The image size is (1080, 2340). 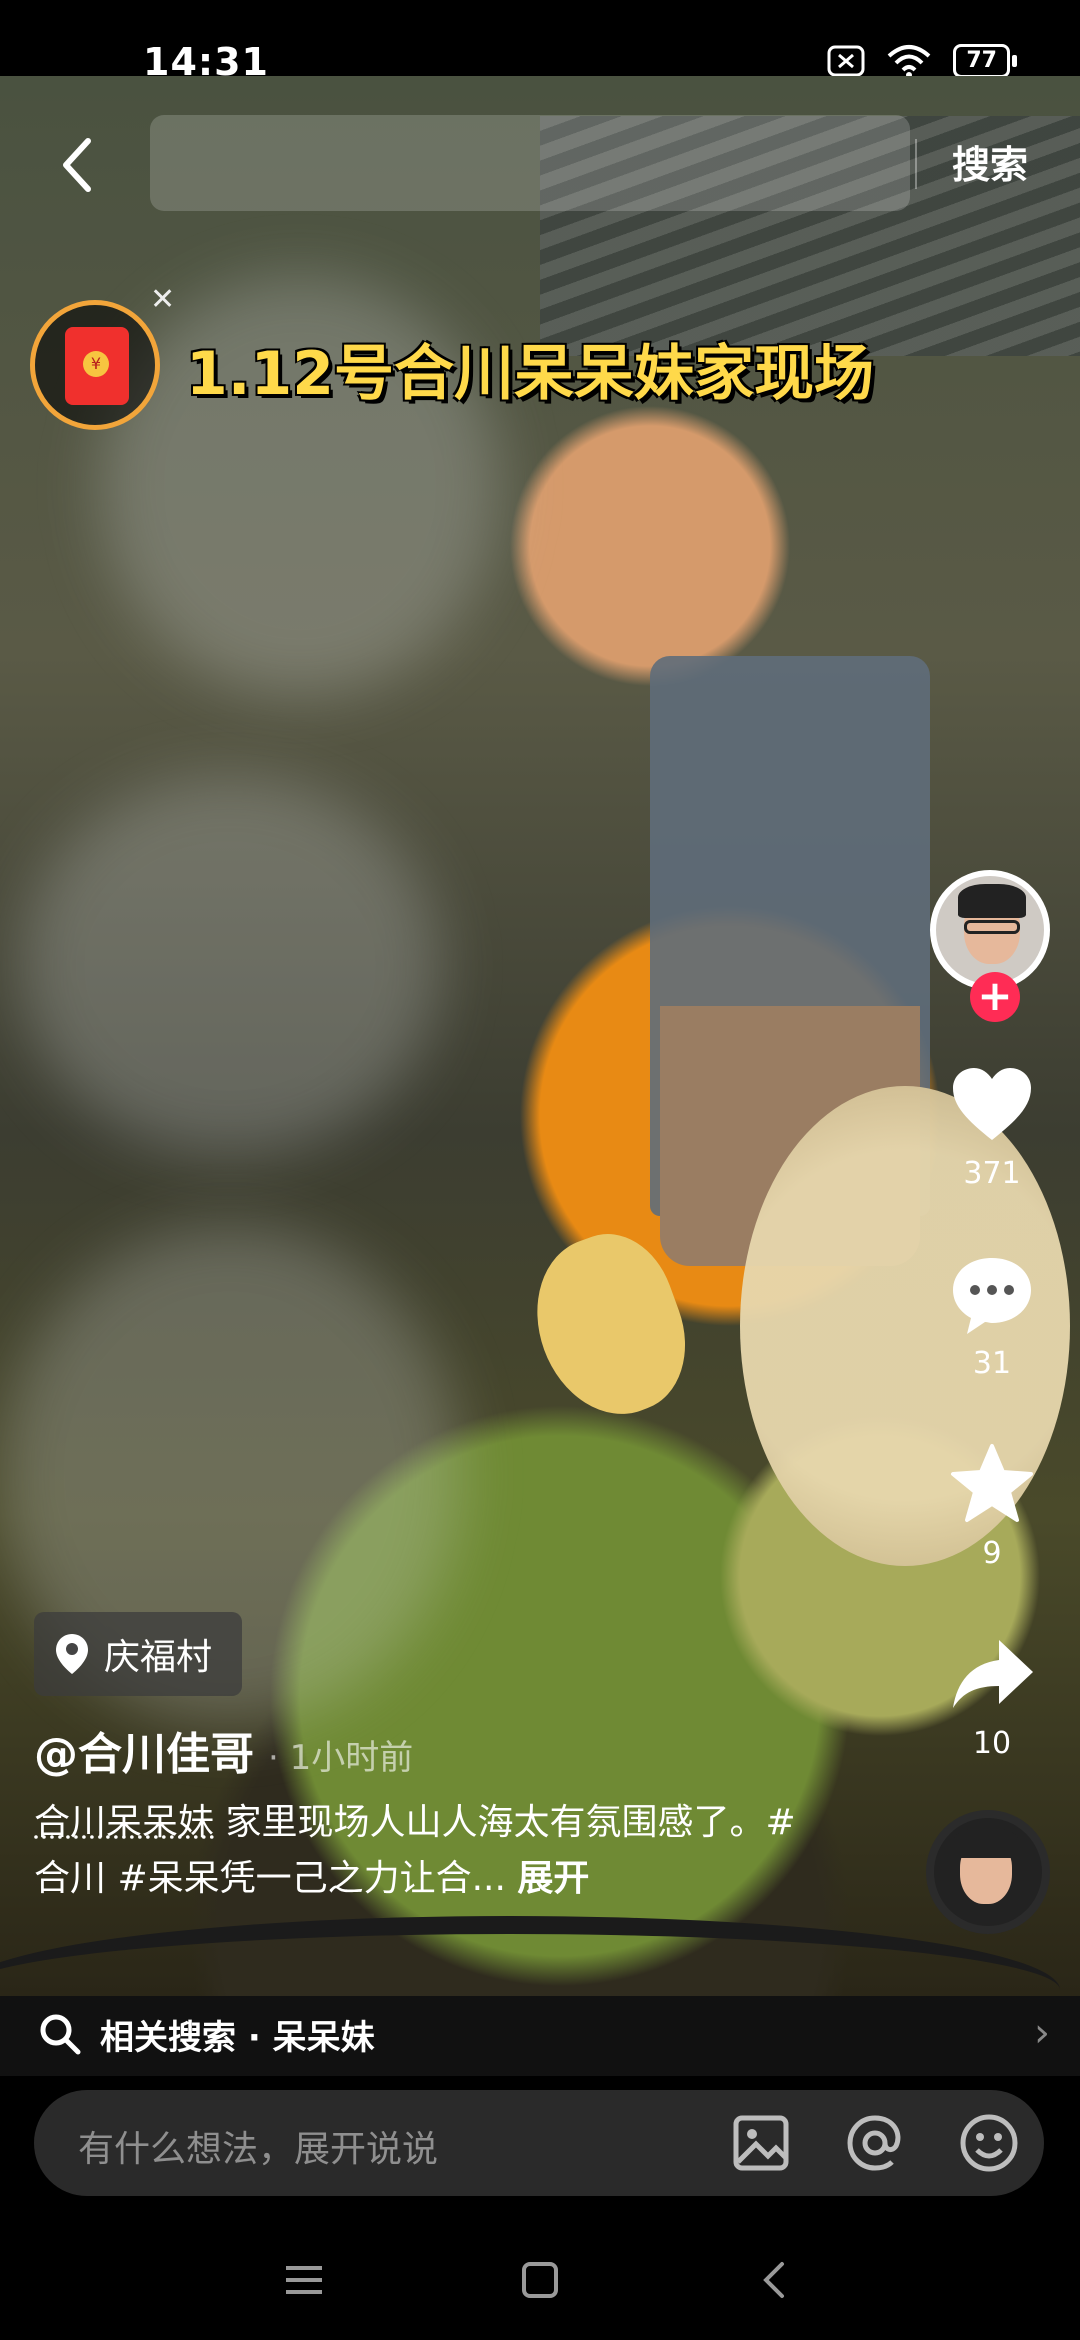 I want to click on system-nav-bar, so click(x=540, y=2280).